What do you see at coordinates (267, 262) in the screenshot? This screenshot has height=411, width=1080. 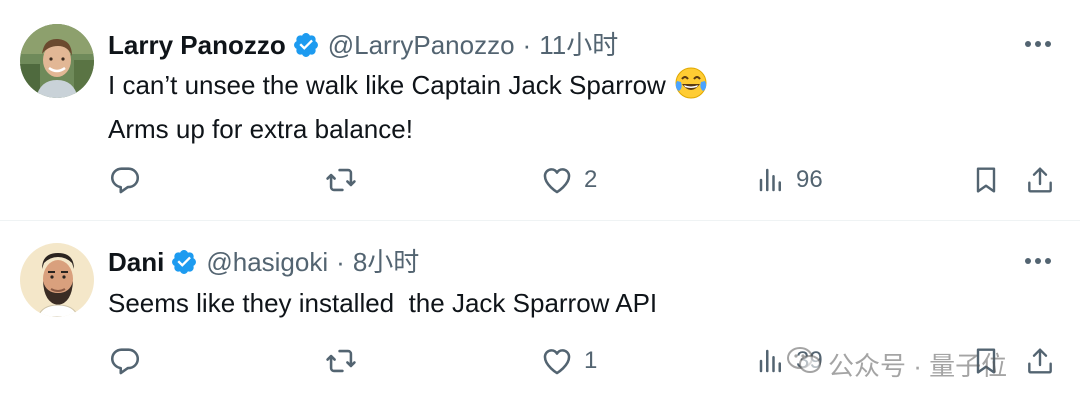 I see `author-handle: @hasigoki` at bounding box center [267, 262].